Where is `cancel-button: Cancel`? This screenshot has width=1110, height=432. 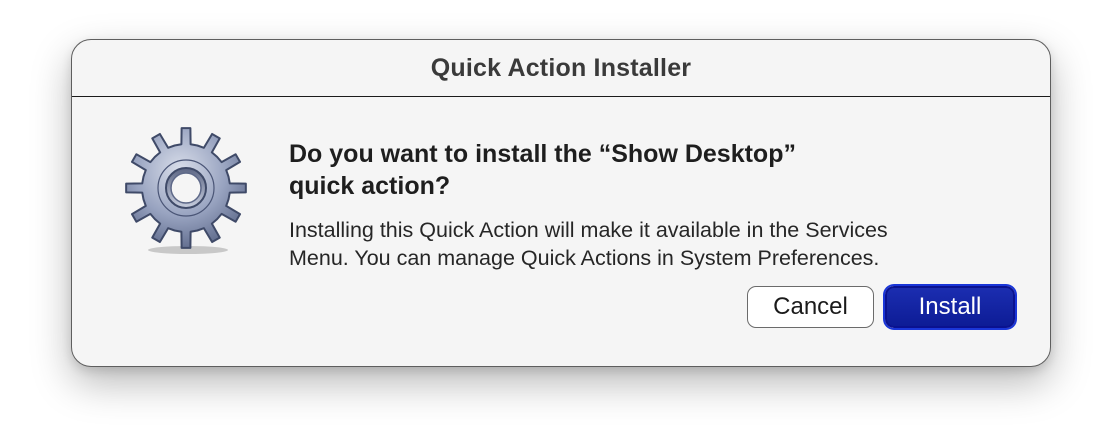
cancel-button: Cancel is located at coordinates (810, 307).